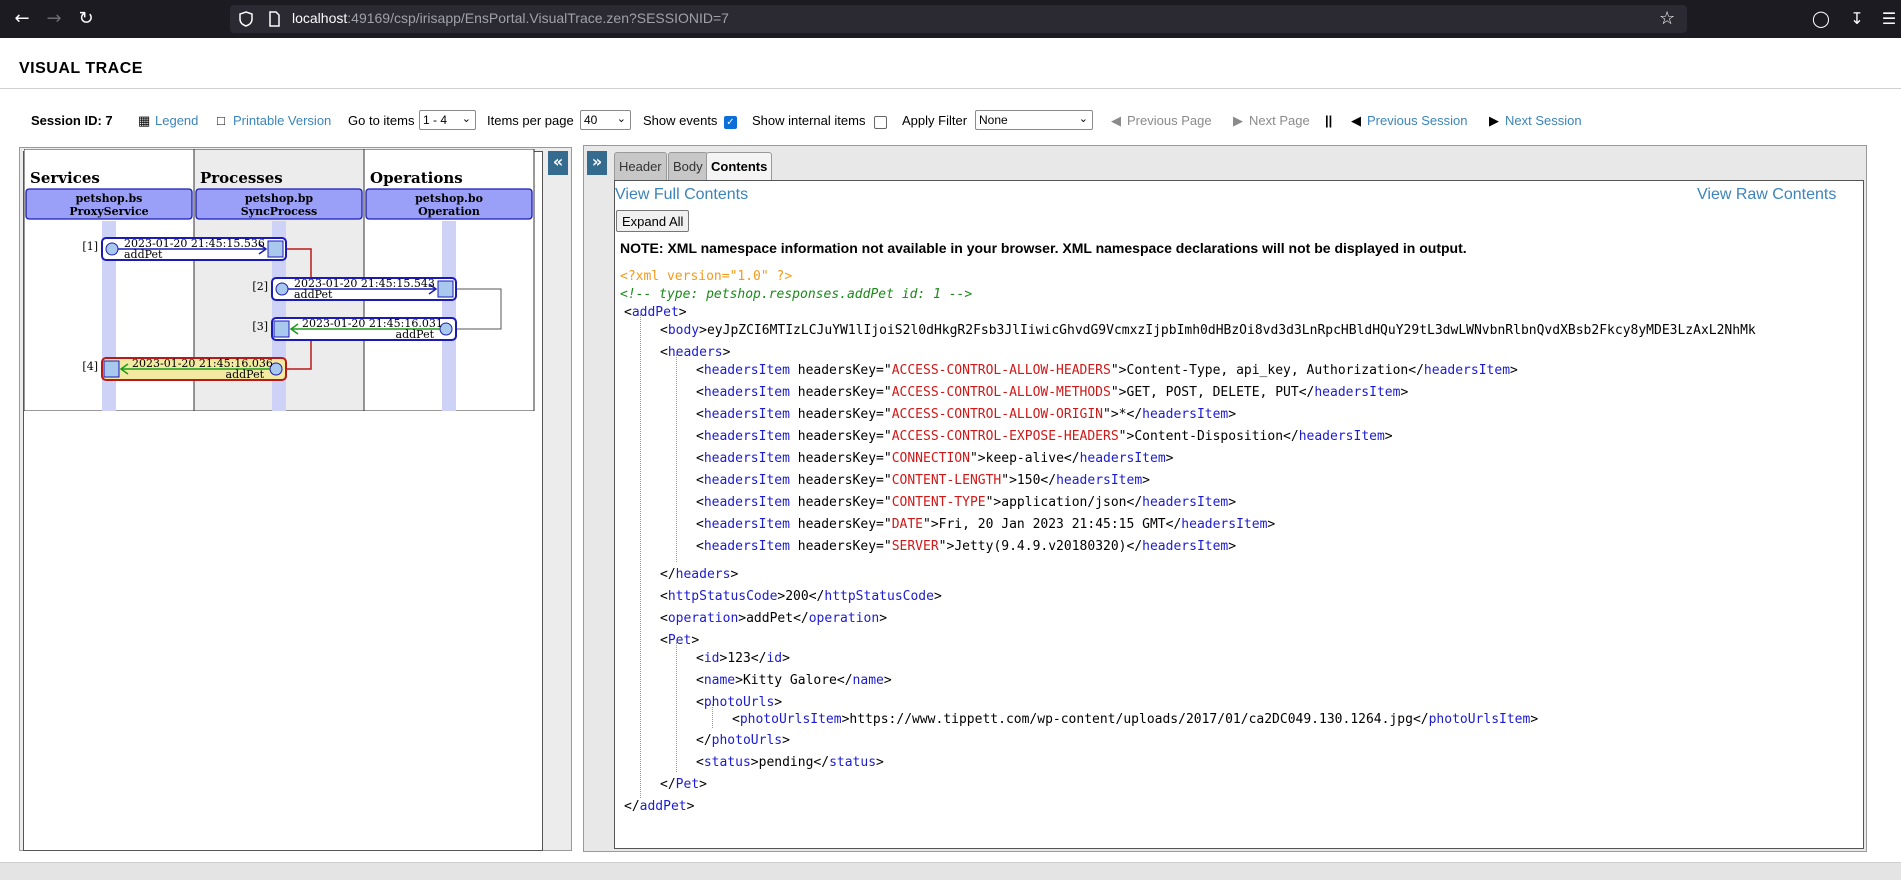 This screenshot has width=1901, height=880. What do you see at coordinates (1209, 436) in the screenshot?
I see `header-value: Content-Disposition` at bounding box center [1209, 436].